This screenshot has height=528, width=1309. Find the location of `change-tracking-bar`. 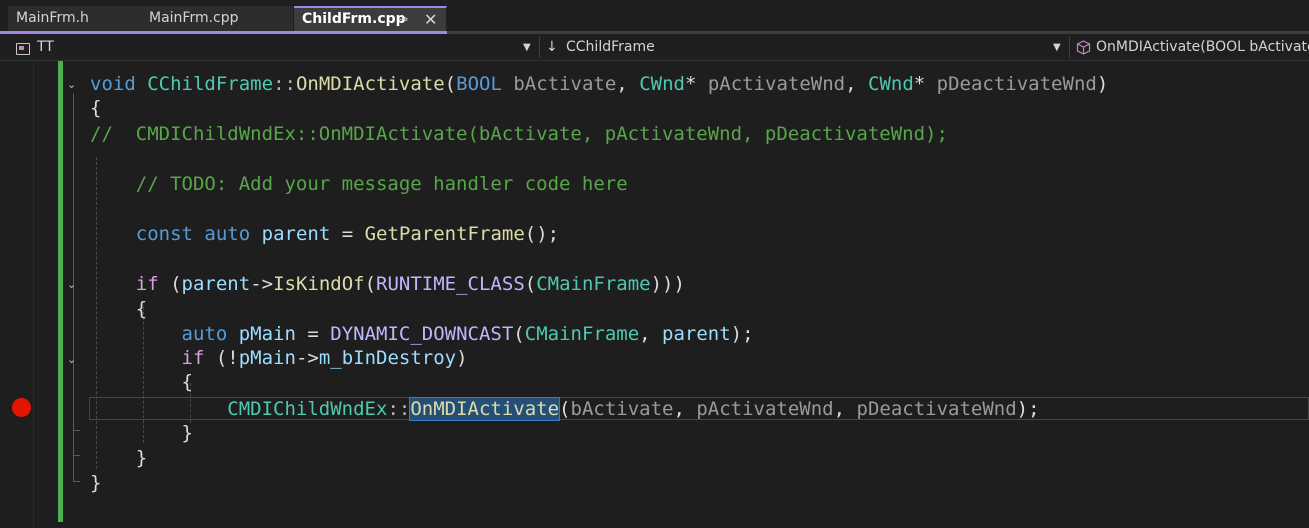

change-tracking-bar is located at coordinates (60, 291).